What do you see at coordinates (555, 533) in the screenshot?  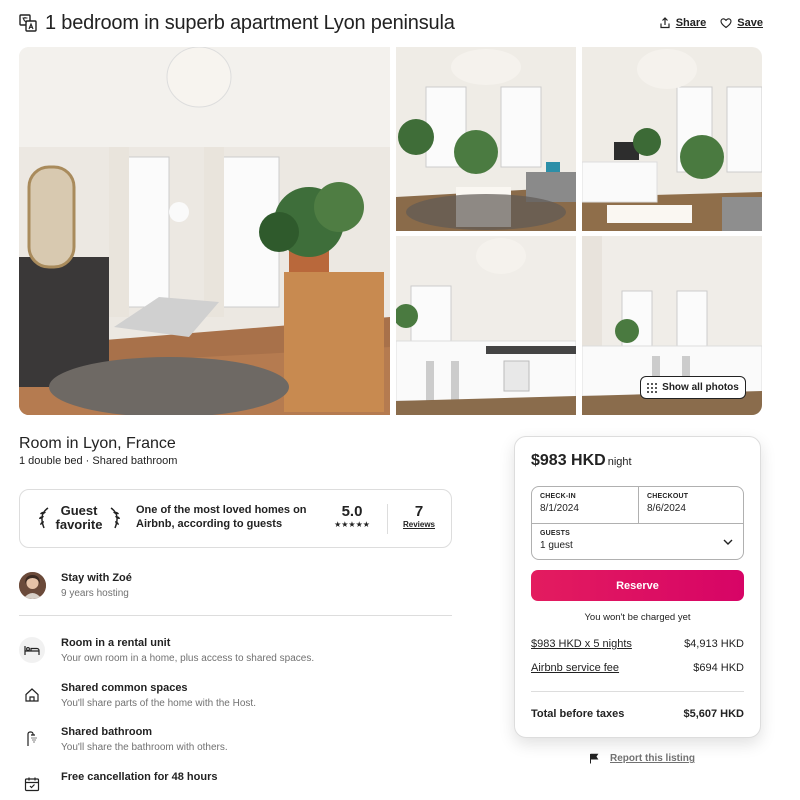 I see `guests-label: GUESTS` at bounding box center [555, 533].